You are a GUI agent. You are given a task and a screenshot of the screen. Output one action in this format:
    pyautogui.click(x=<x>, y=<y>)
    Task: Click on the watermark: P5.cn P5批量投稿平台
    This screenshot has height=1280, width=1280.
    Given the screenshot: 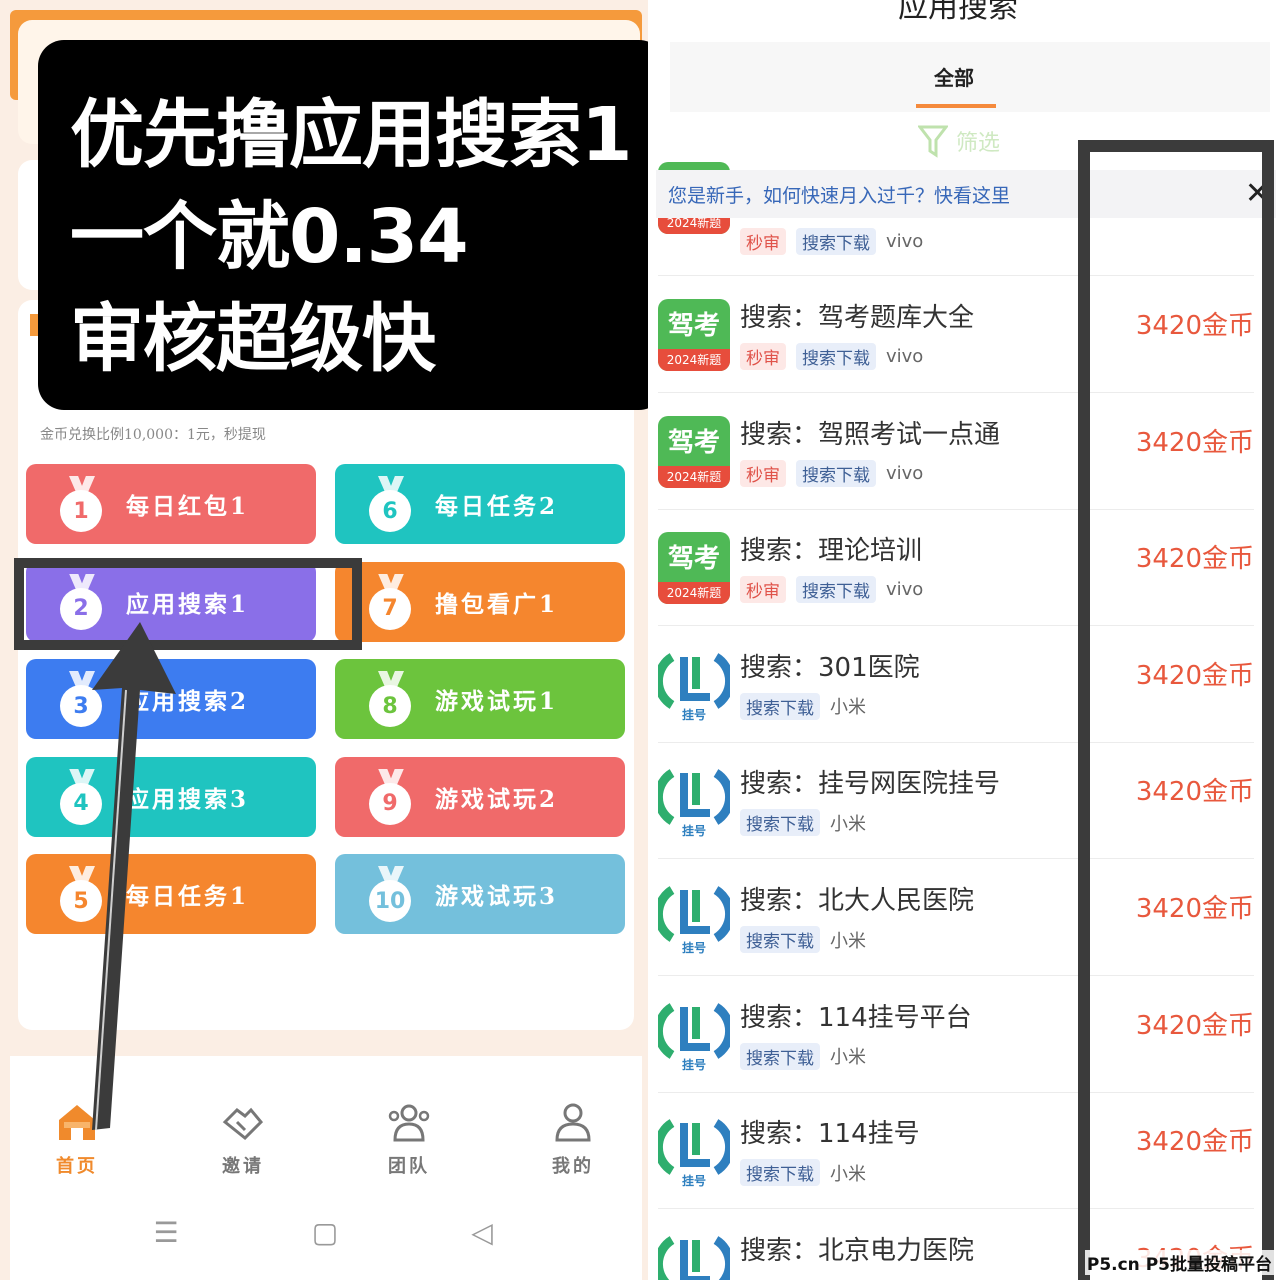 What is the action you would take?
    pyautogui.click(x=1179, y=1262)
    